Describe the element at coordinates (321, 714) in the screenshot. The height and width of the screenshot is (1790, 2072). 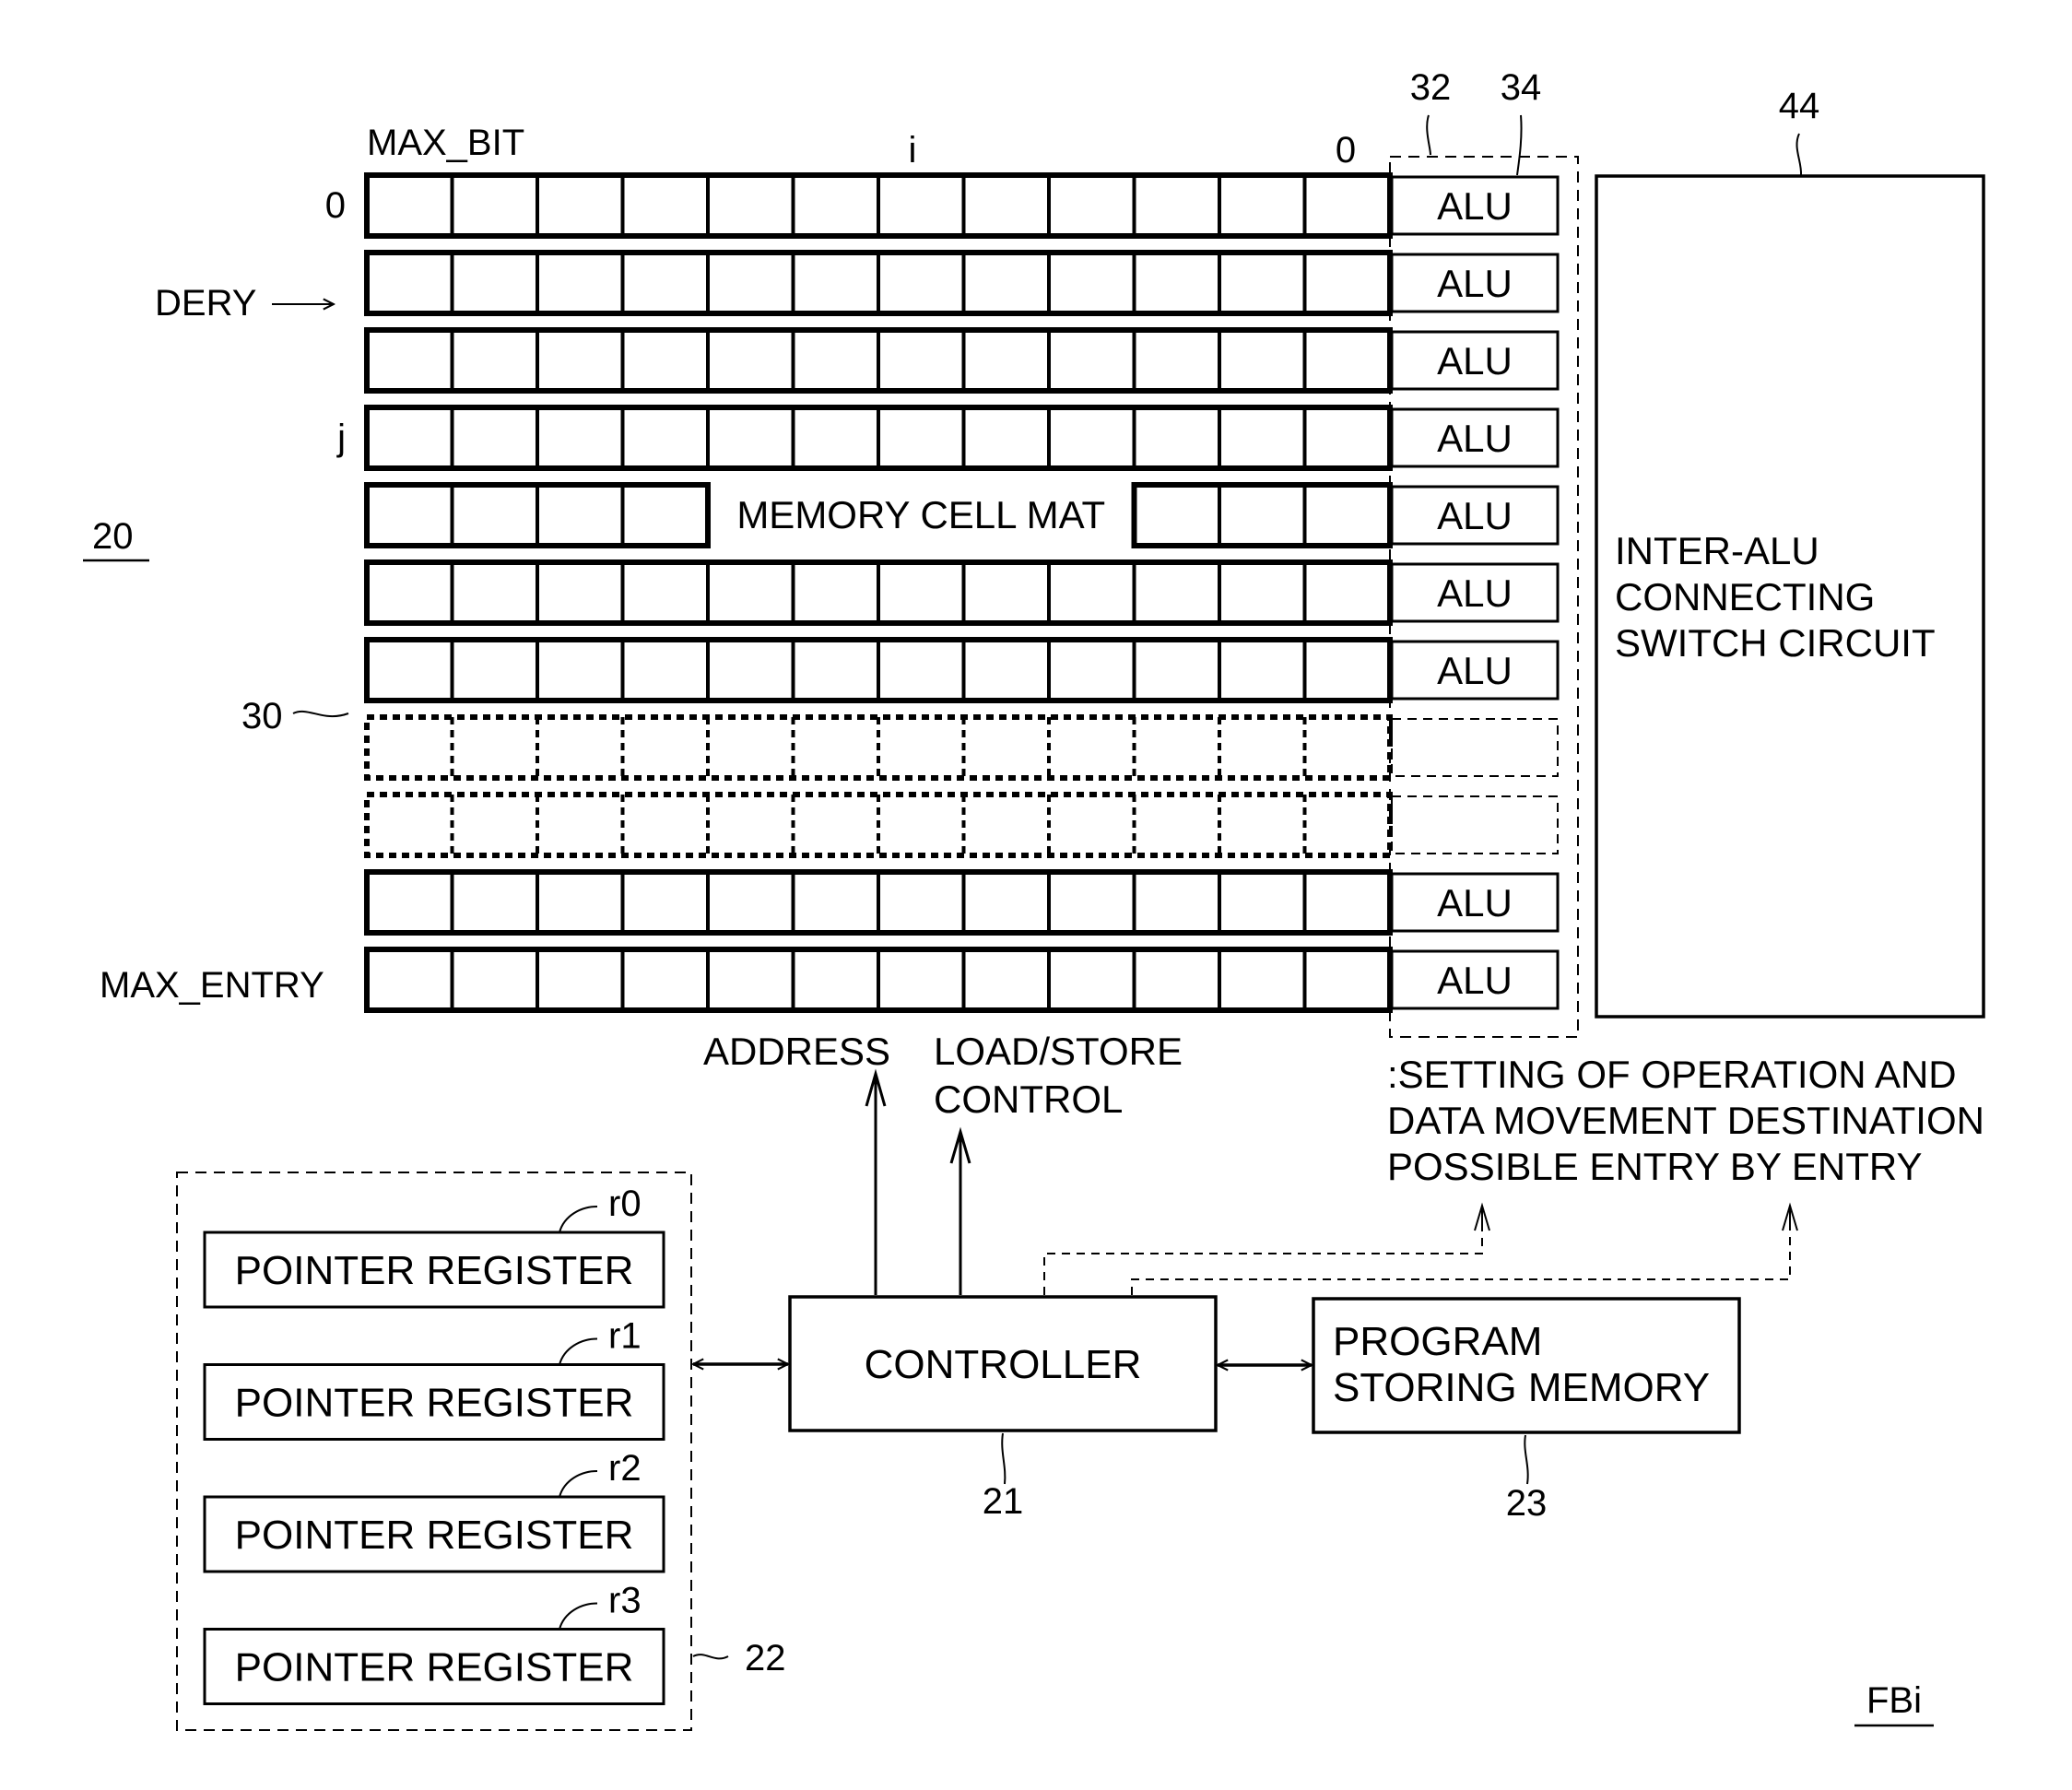
I see `memory-mat-ref-leader` at that location.